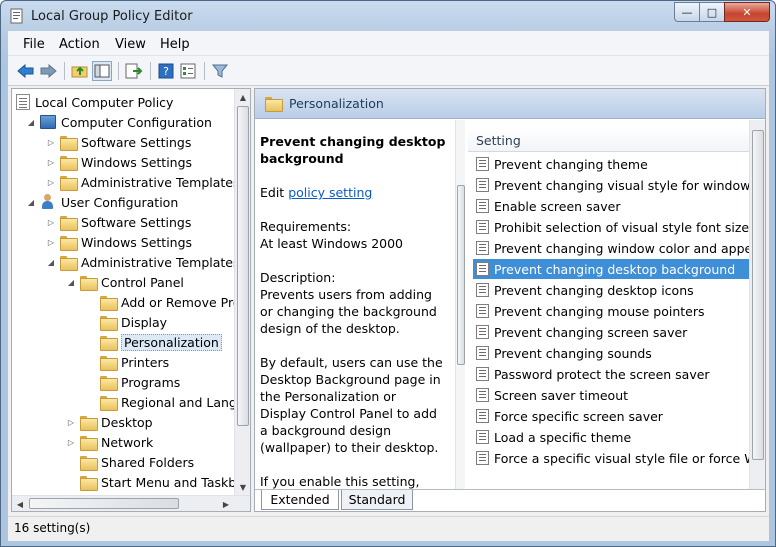 Image resolution: width=776 pixels, height=547 pixels. I want to click on tree-node: Regional and Langu, so click(165, 402).